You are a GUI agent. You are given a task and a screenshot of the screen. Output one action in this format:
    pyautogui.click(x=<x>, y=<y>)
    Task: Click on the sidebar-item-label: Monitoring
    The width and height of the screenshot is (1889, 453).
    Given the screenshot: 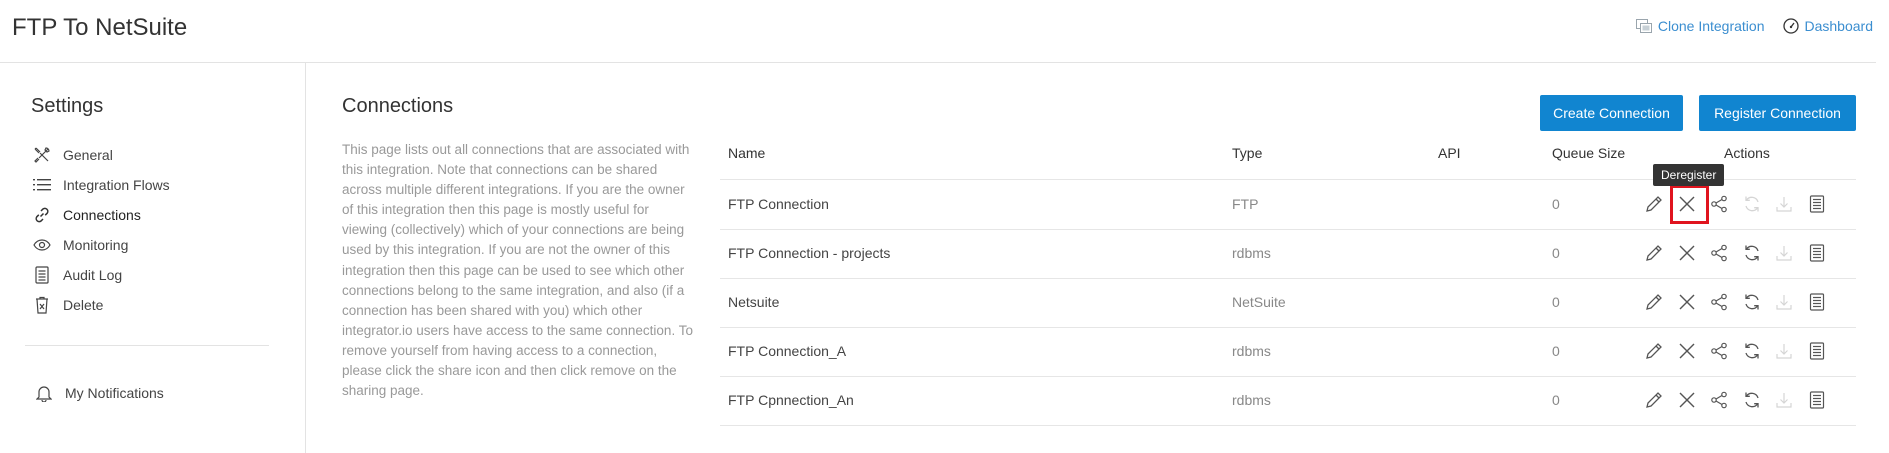 What is the action you would take?
    pyautogui.click(x=96, y=245)
    